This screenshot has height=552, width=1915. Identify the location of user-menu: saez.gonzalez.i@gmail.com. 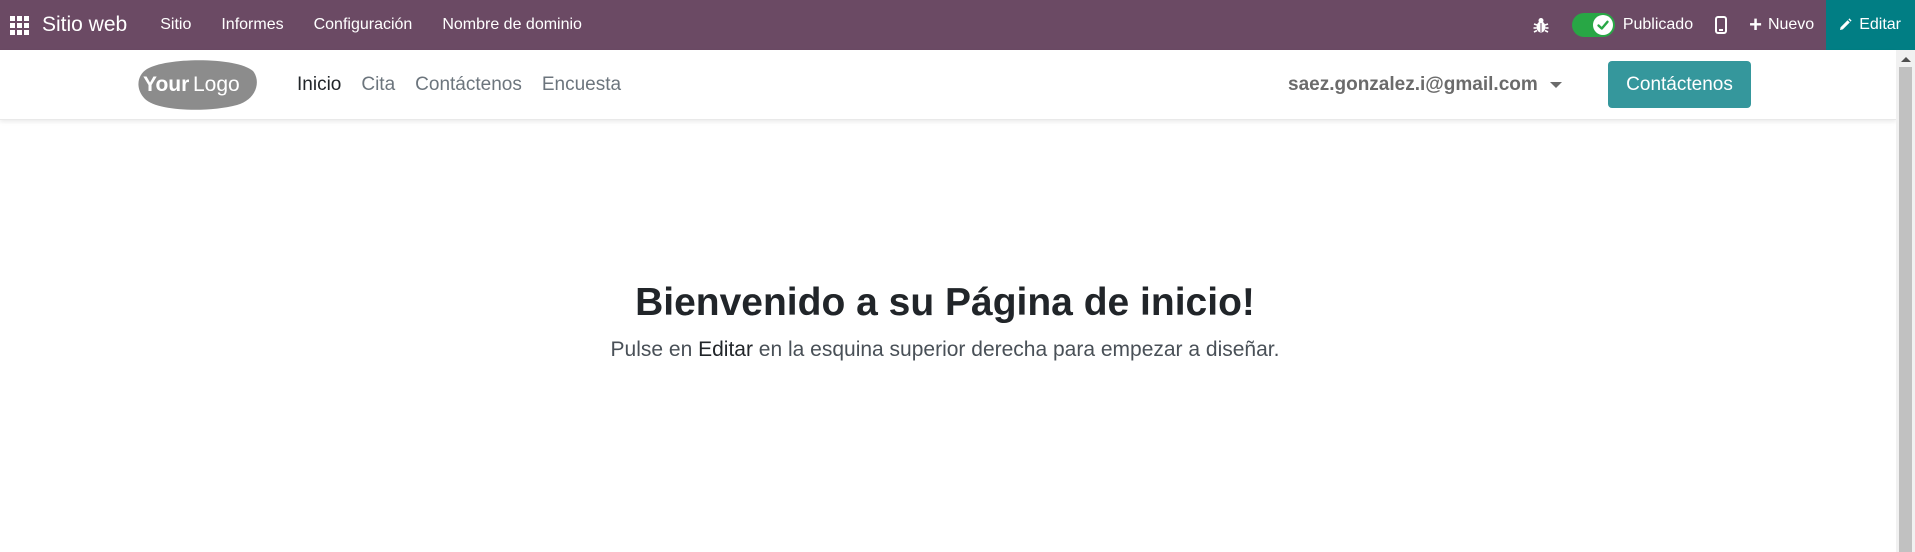
(1425, 85).